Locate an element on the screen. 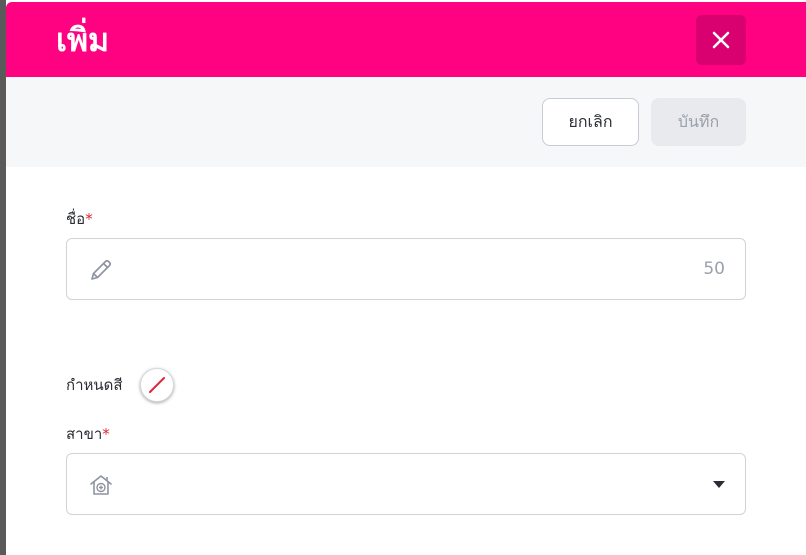  close-button is located at coordinates (721, 40).